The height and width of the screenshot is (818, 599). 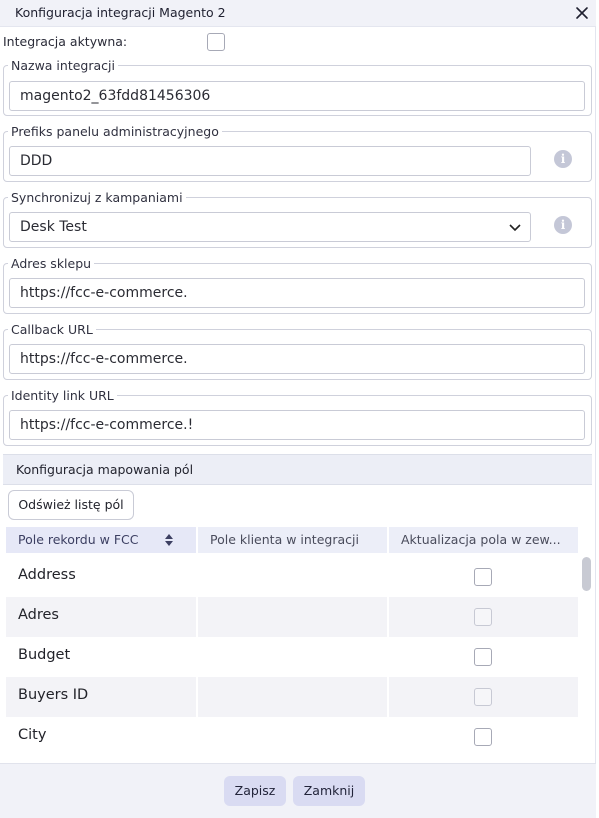 I want to click on row-field-name: City, so click(x=32, y=735).